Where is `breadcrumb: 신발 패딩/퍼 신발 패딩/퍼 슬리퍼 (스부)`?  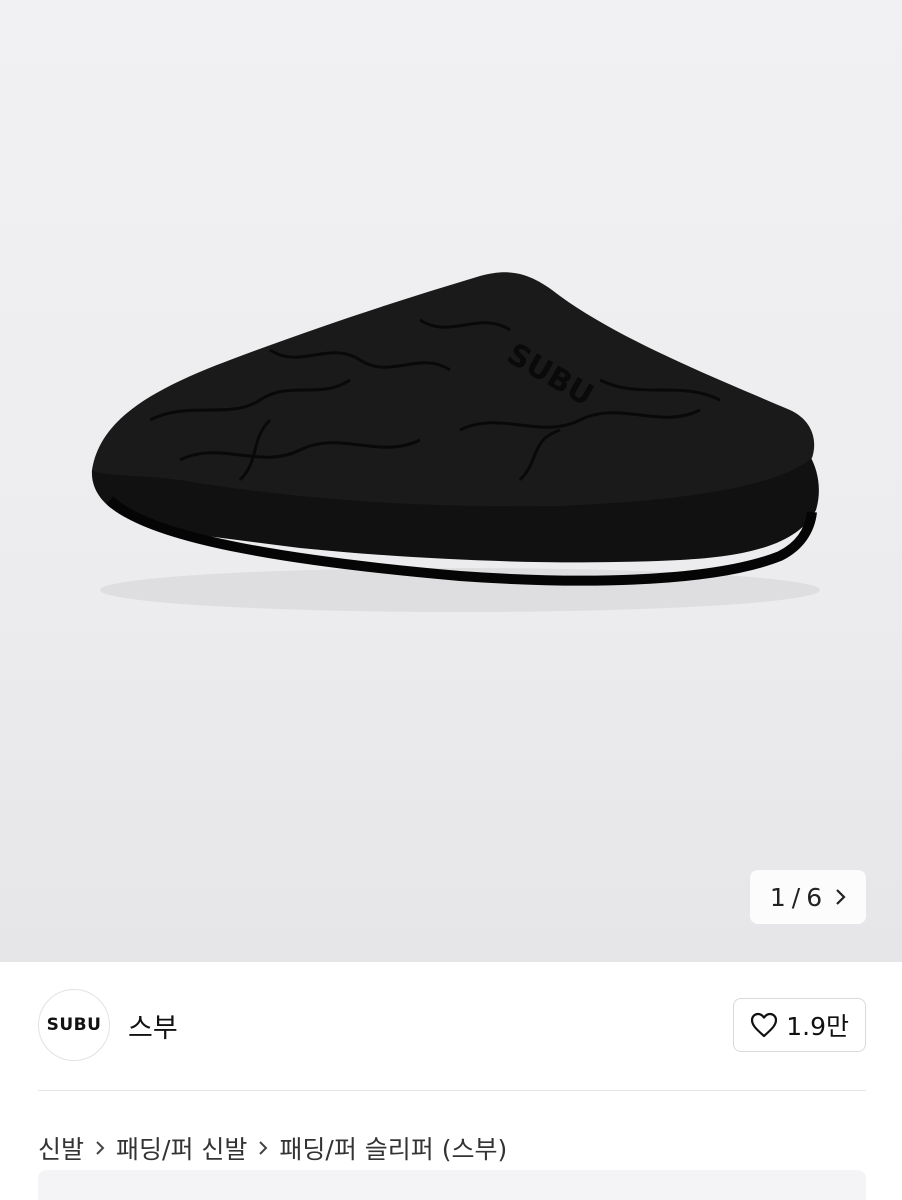 breadcrumb: 신발 패딩/퍼 신발 패딩/퍼 슬리퍼 (스부) is located at coordinates (272, 1148).